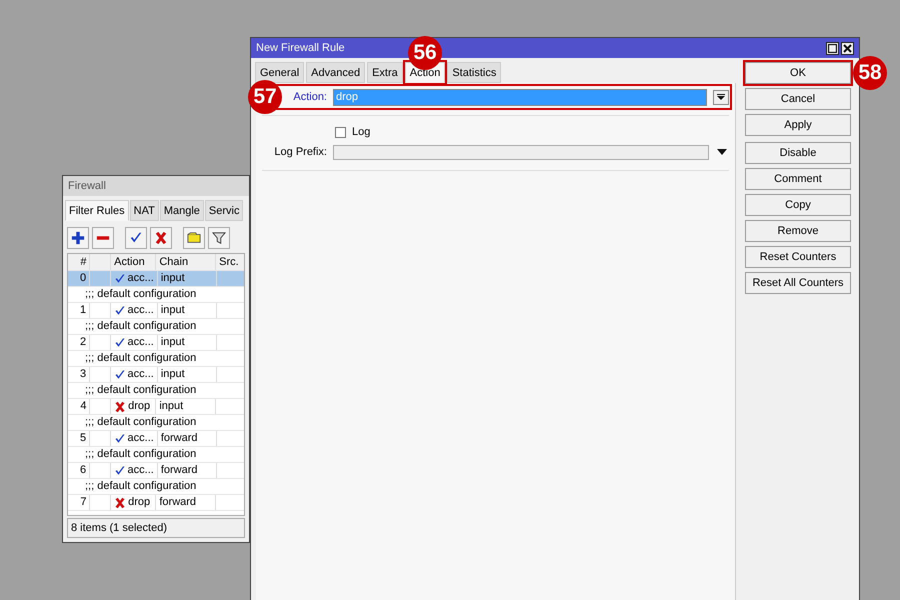 This screenshot has width=900, height=600. Describe the element at coordinates (798, 125) in the screenshot. I see `dialog-button: Apply` at that location.